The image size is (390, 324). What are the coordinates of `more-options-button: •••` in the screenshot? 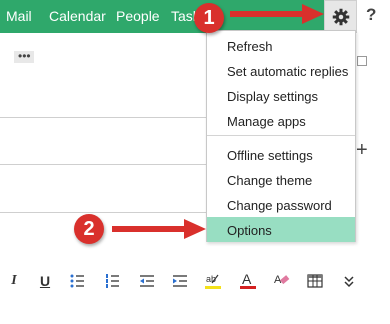 It's located at (24, 56).